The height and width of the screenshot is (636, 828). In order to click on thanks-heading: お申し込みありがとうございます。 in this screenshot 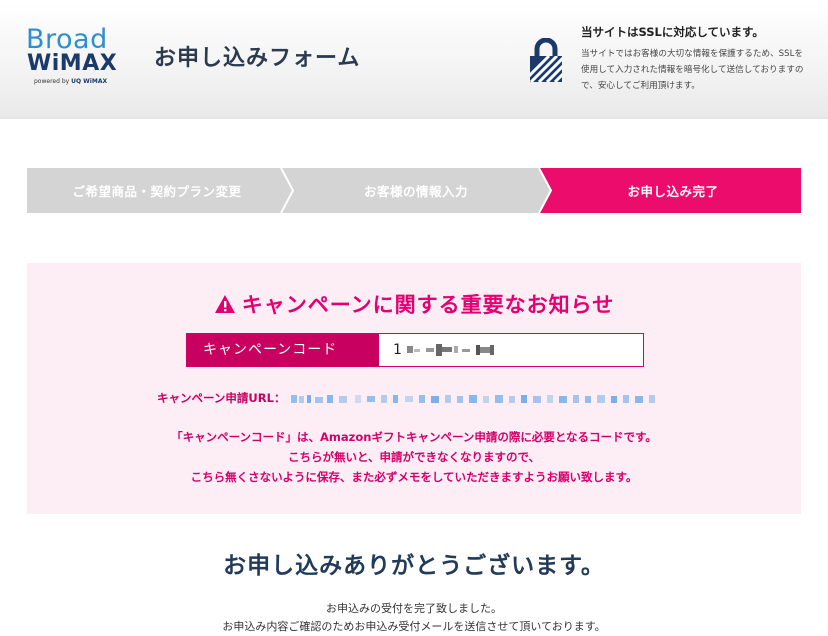, I will do `click(414, 566)`.